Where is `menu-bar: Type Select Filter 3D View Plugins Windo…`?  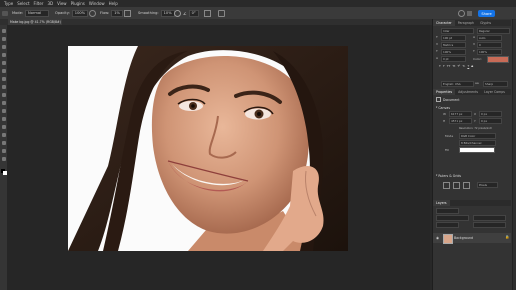
menu-bar: Type Select Filter 3D View Plugins Windo… is located at coordinates (258, 3).